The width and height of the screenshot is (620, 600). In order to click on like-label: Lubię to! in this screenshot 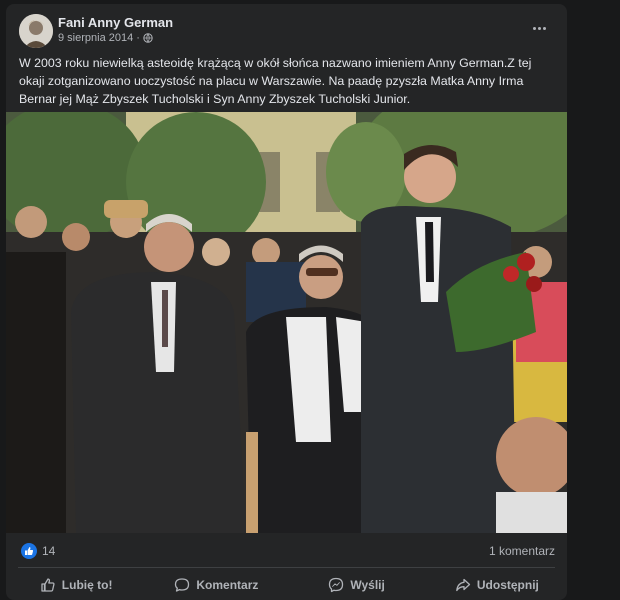, I will do `click(87, 585)`.